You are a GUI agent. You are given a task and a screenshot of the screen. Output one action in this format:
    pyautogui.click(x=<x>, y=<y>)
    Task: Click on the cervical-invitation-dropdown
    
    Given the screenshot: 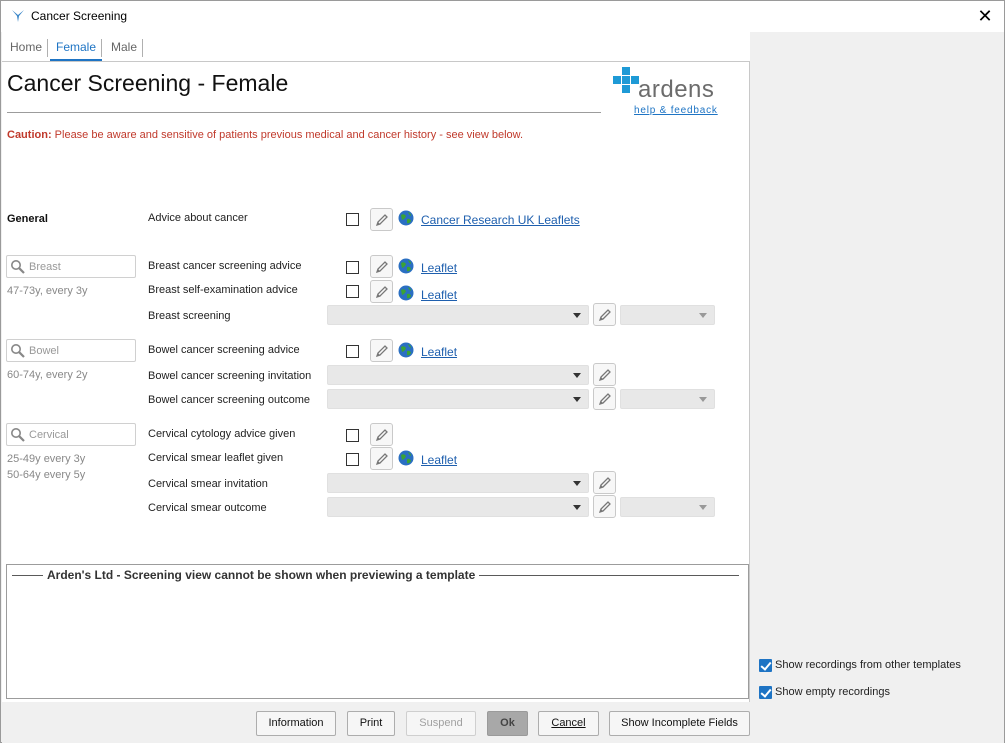 What is the action you would take?
    pyautogui.click(x=458, y=483)
    